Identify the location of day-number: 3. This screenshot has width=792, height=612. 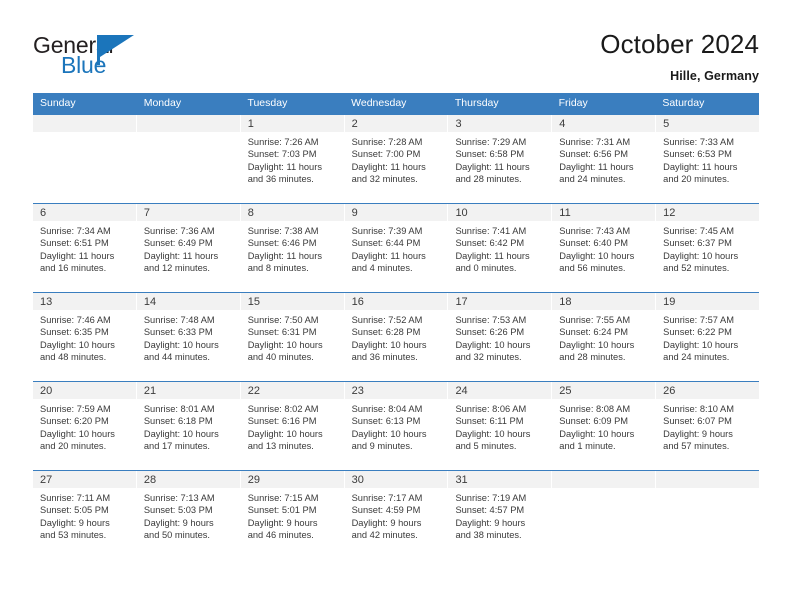
(500, 123).